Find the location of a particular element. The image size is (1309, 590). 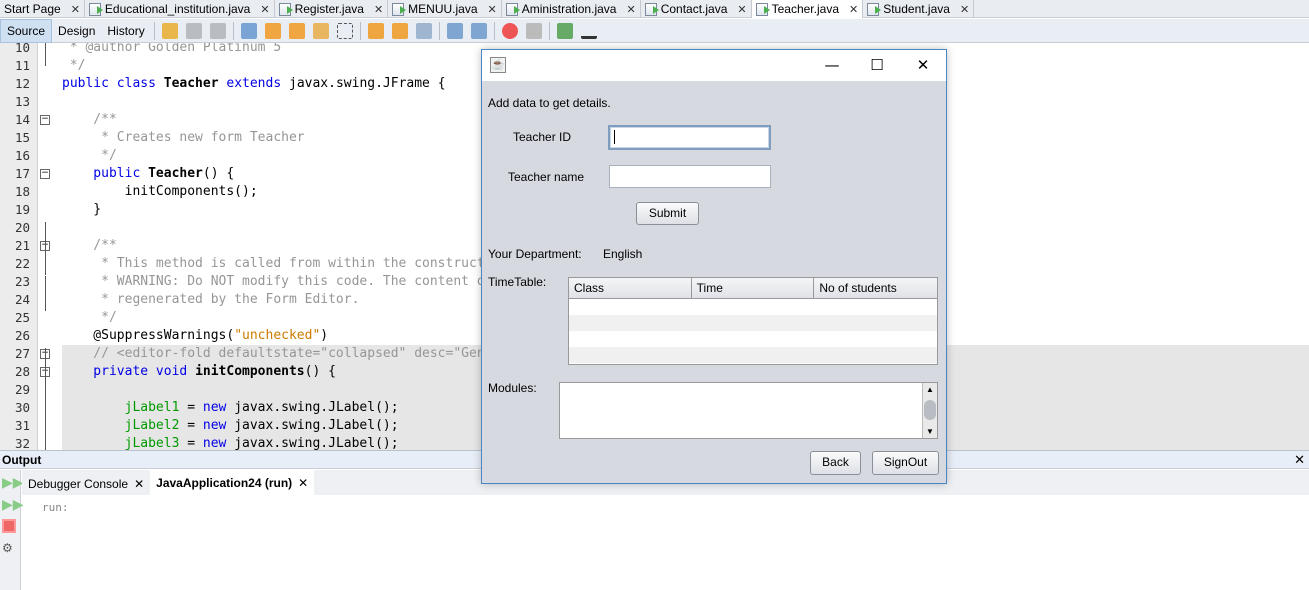

last-edit-icon is located at coordinates (169, 30).